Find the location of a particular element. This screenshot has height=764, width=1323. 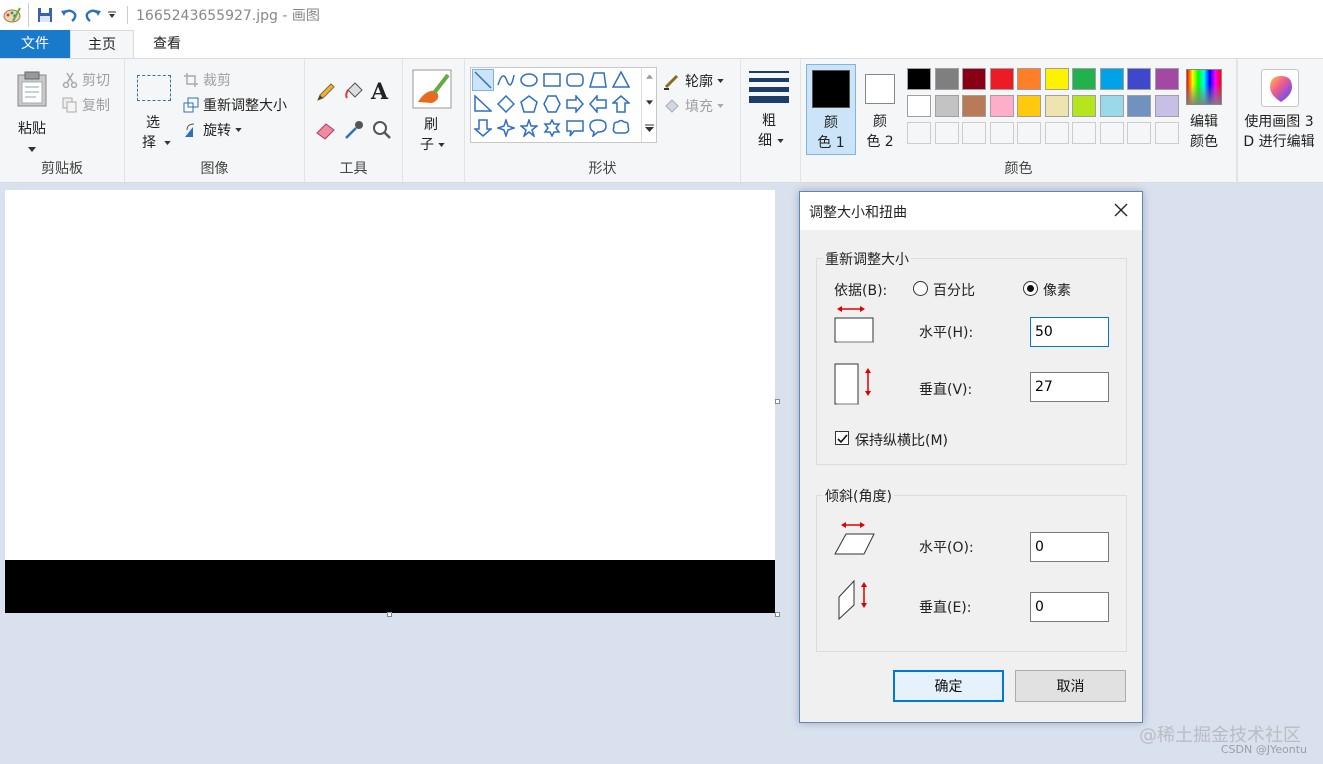

rotate-button: 旋转 is located at coordinates (214, 130).